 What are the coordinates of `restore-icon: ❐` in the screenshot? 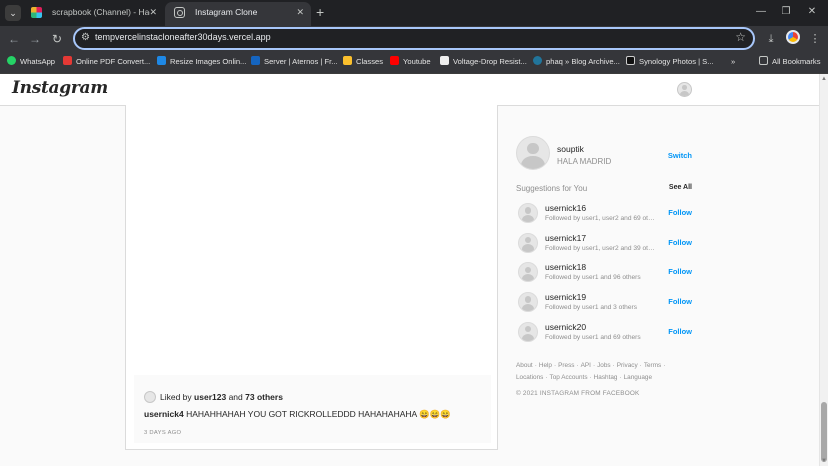 It's located at (786, 12).